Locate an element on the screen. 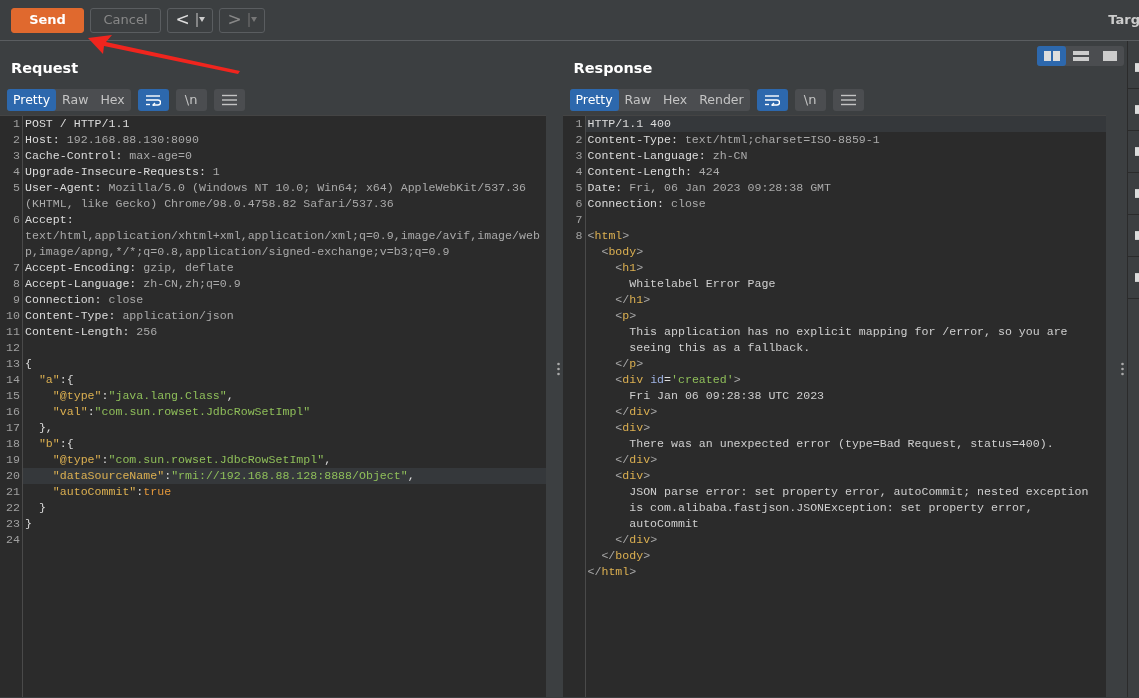  code-line: <h1> is located at coordinates (629, 268).